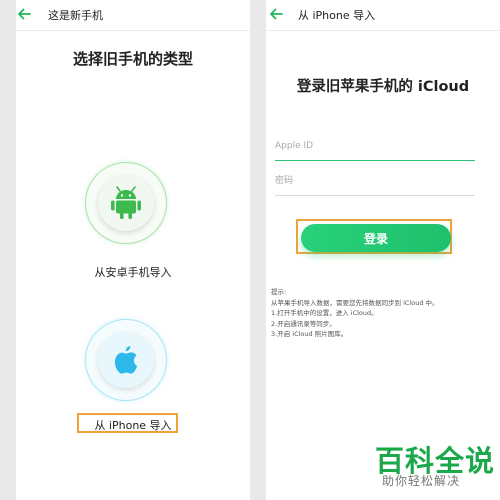 The image size is (500, 500). Describe the element at coordinates (375, 195) in the screenshot. I see `password-underline` at that location.